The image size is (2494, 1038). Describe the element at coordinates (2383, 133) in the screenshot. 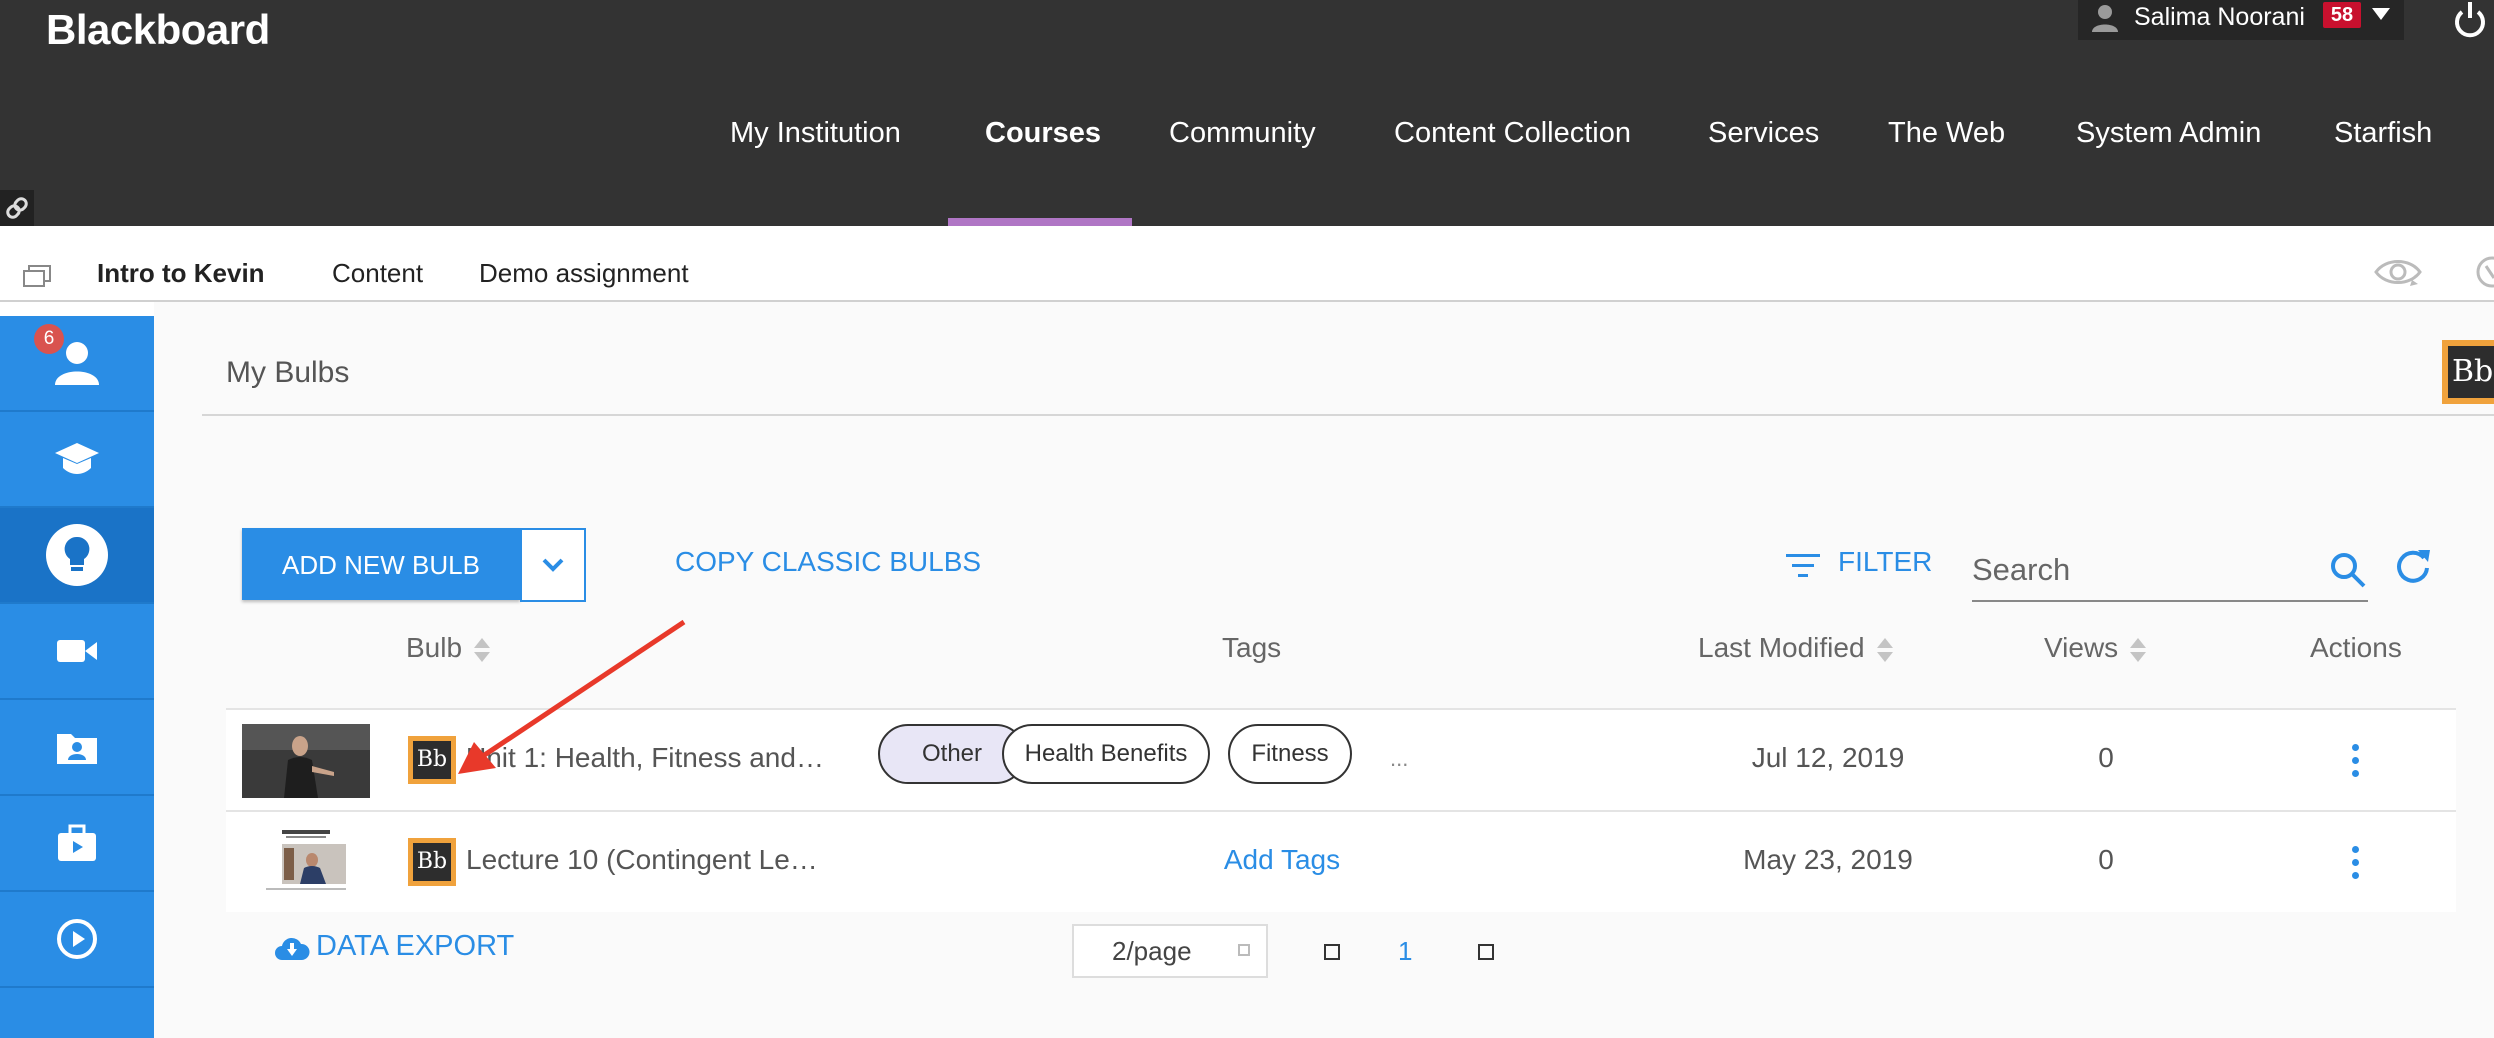

I see `nav-starfish: Starfish` at that location.